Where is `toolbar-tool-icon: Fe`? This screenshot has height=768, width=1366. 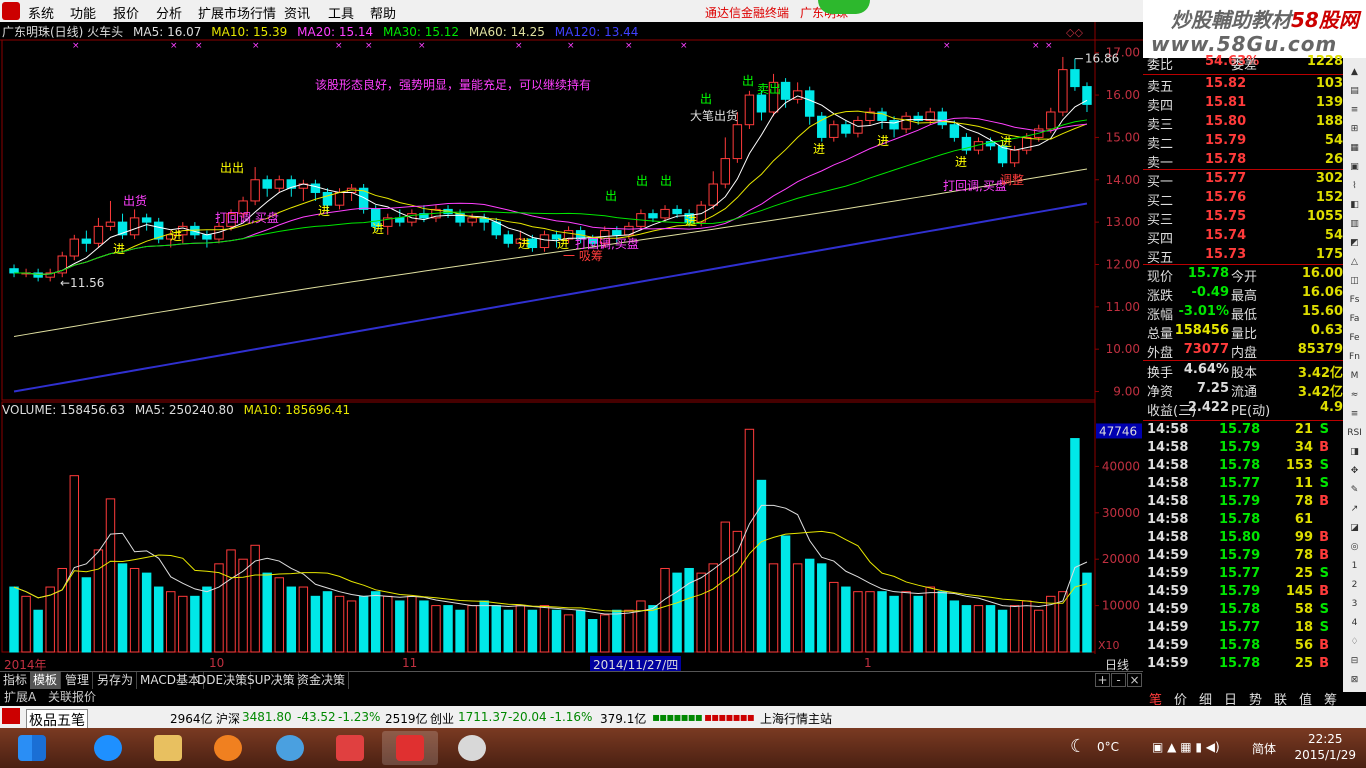 toolbar-tool-icon: Fe is located at coordinates (1354, 338).